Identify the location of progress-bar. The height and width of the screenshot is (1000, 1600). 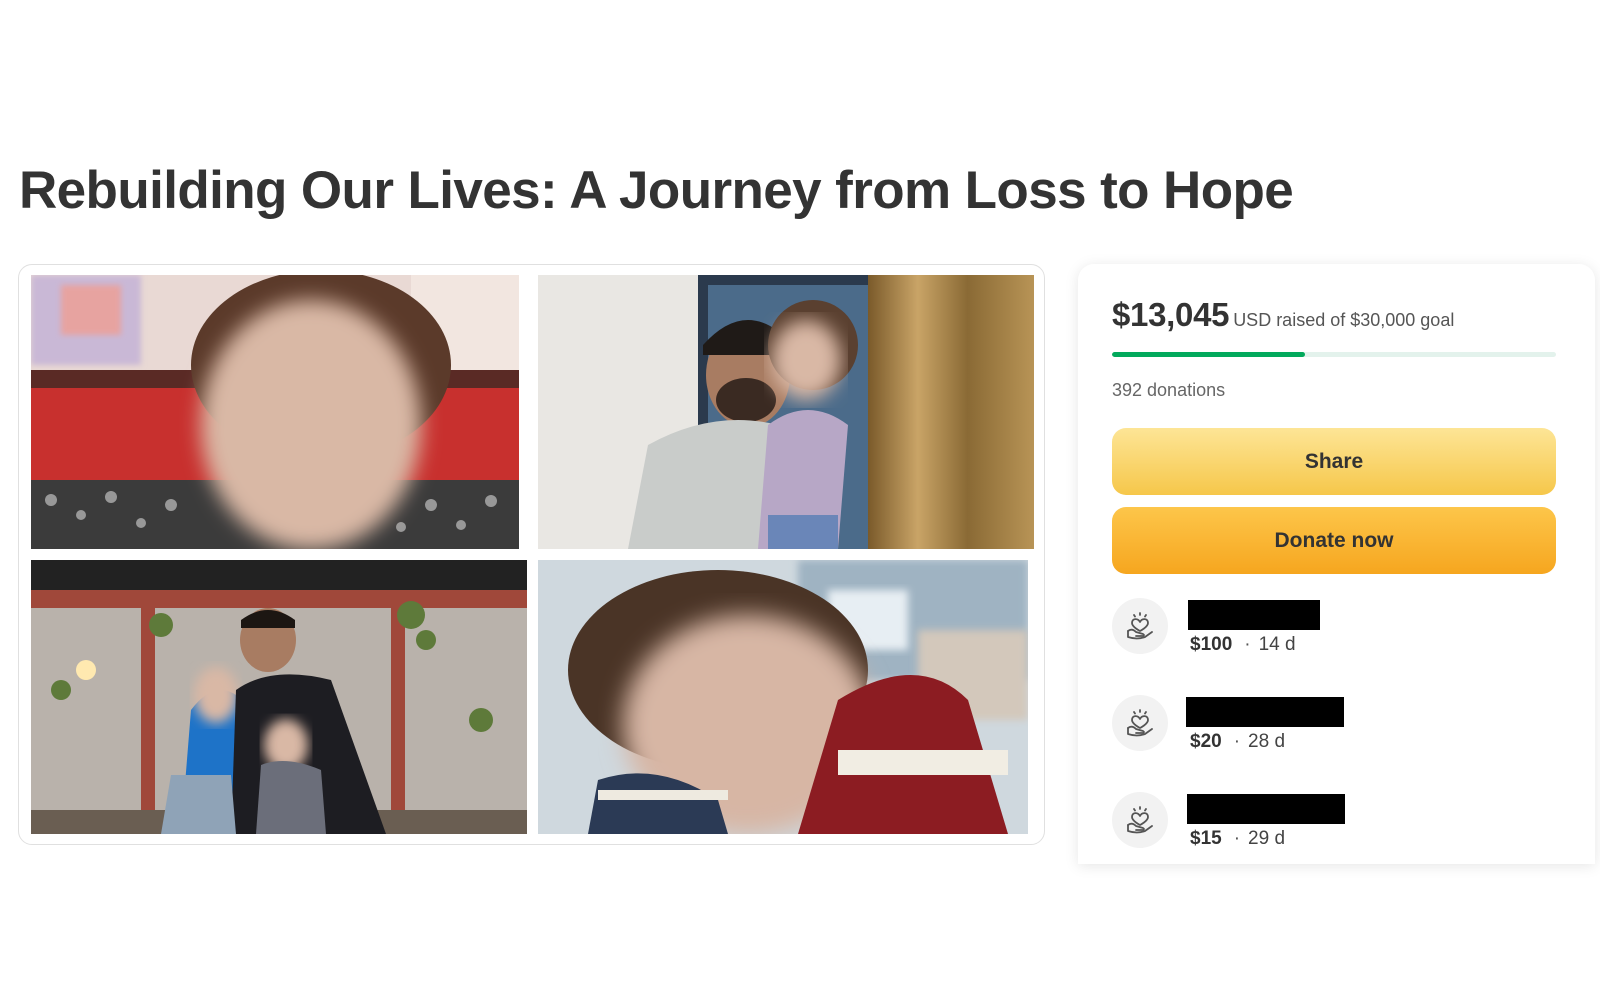
(1334, 354).